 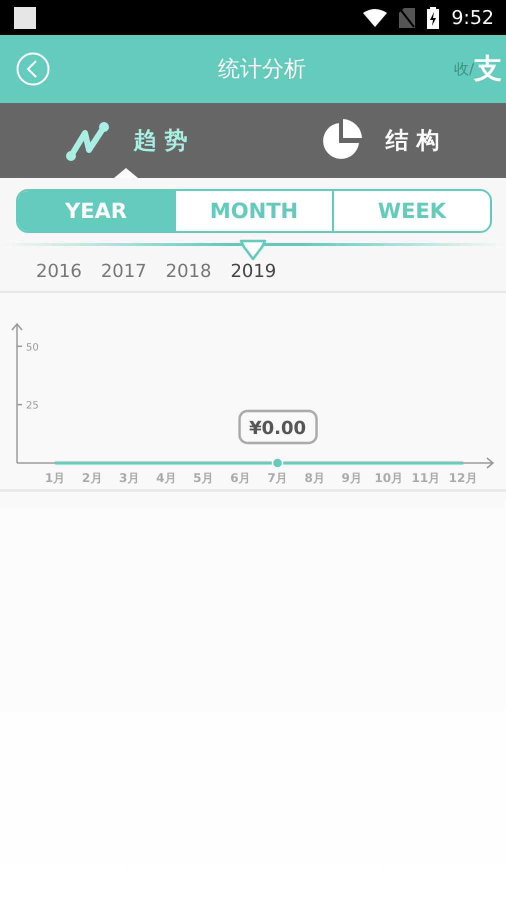 I want to click on data-point, so click(x=278, y=463).